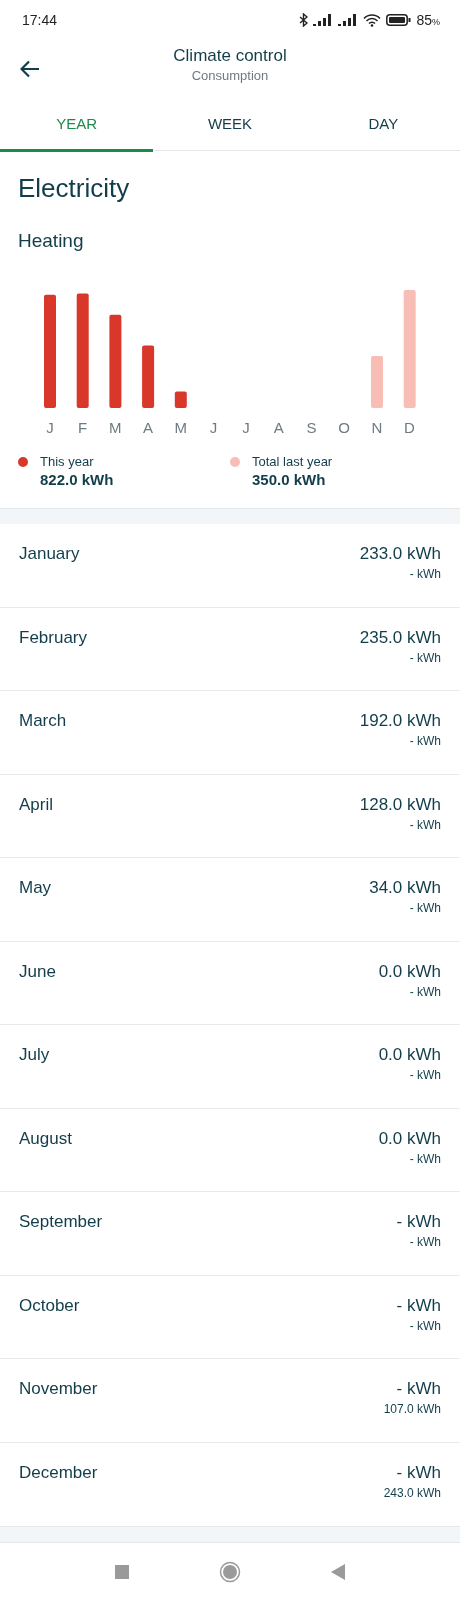 This screenshot has width=460, height=1600. Describe the element at coordinates (428, 20) in the screenshot. I see `battery-level: 85%` at that location.